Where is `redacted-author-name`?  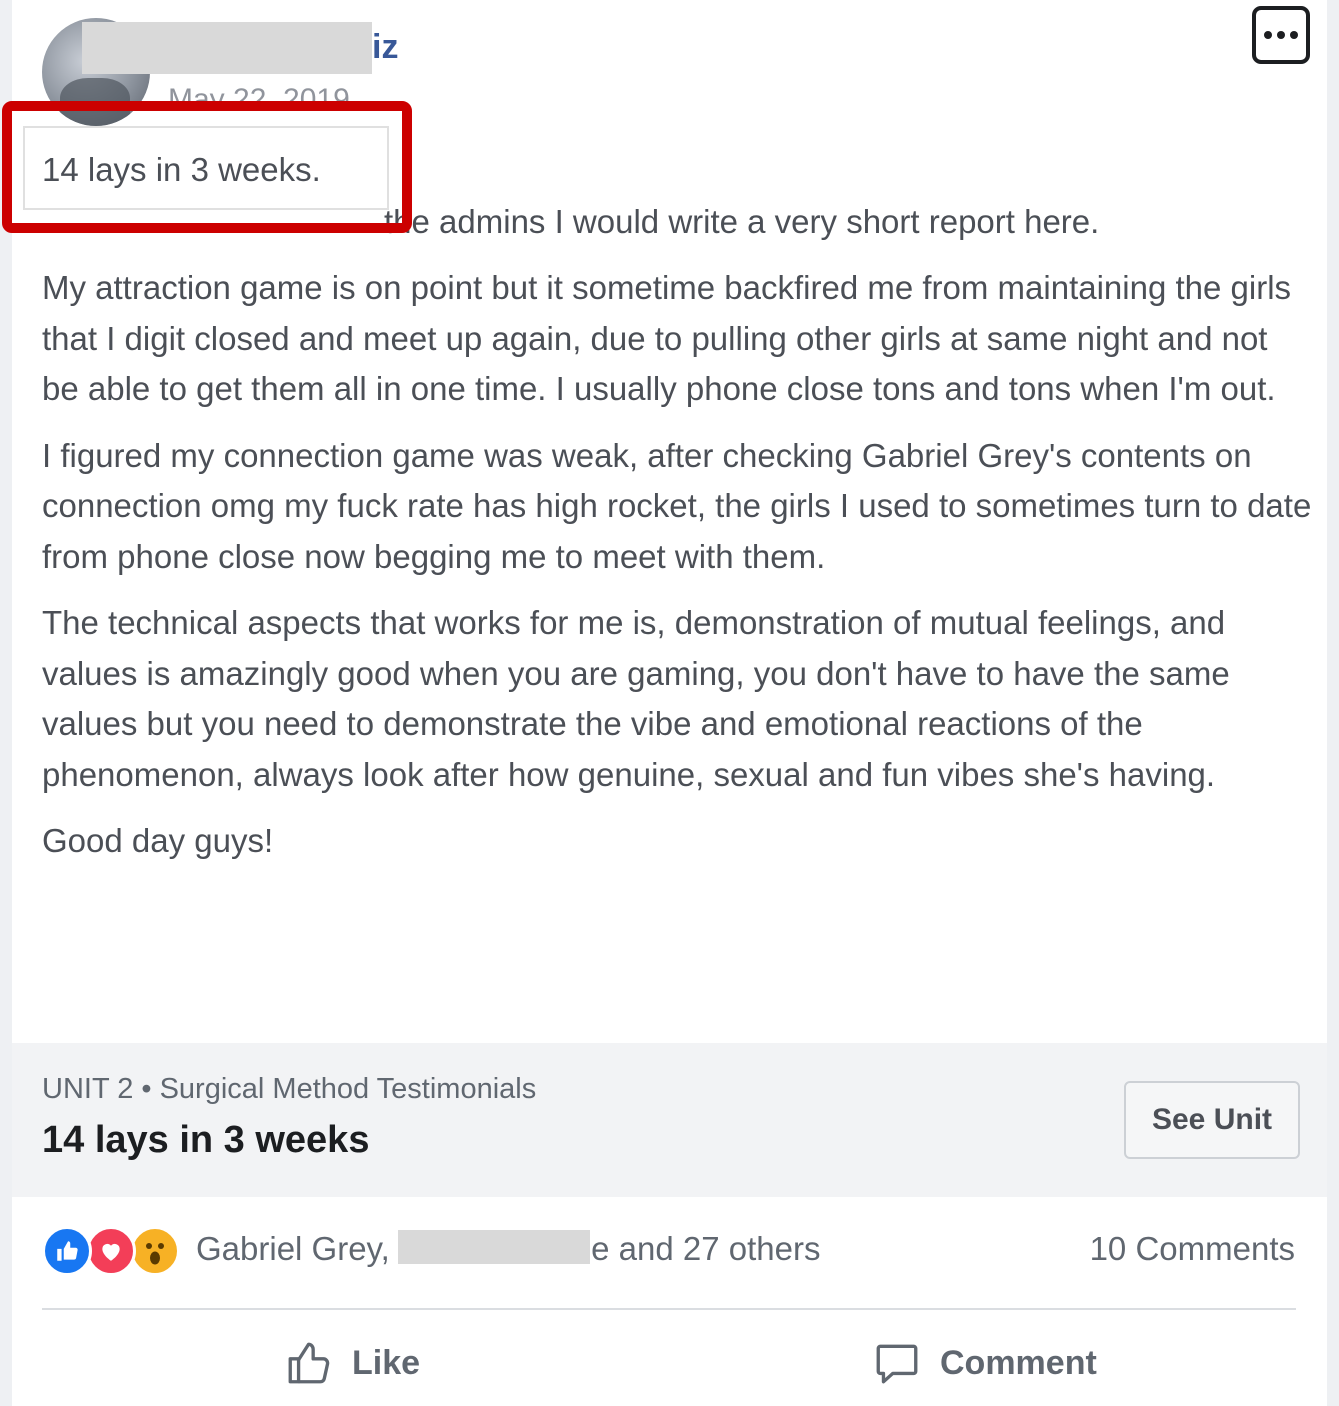 redacted-author-name is located at coordinates (227, 48).